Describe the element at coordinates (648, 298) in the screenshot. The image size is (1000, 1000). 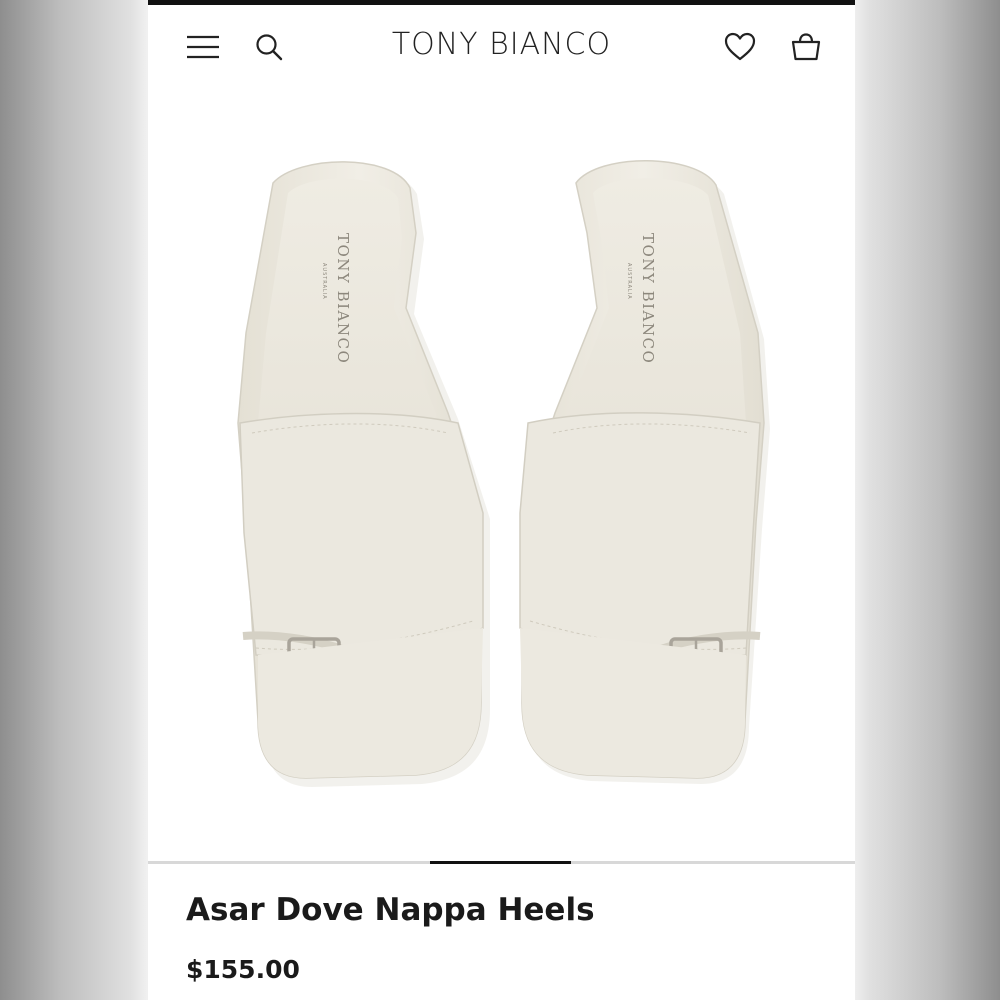
I see `right-insole-logo: TONY BIANCO` at that location.